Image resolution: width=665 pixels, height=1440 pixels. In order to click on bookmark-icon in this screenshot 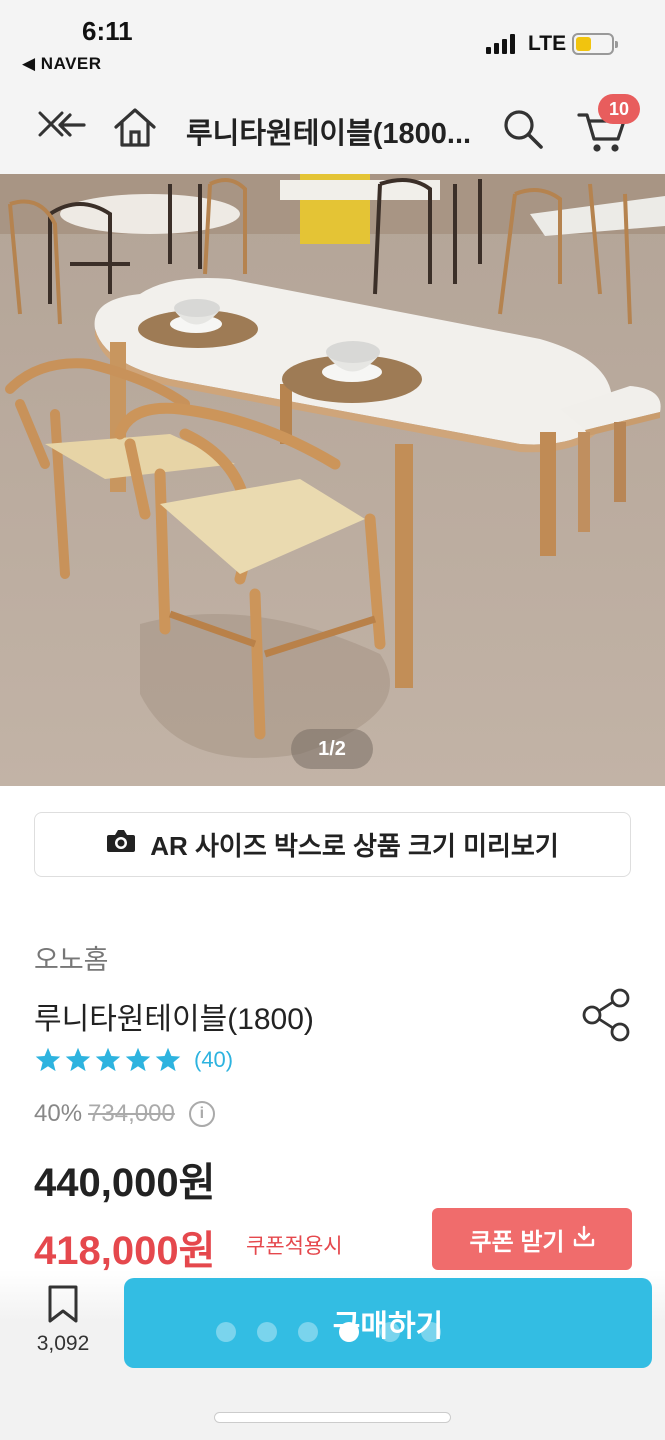, I will do `click(63, 1304)`.